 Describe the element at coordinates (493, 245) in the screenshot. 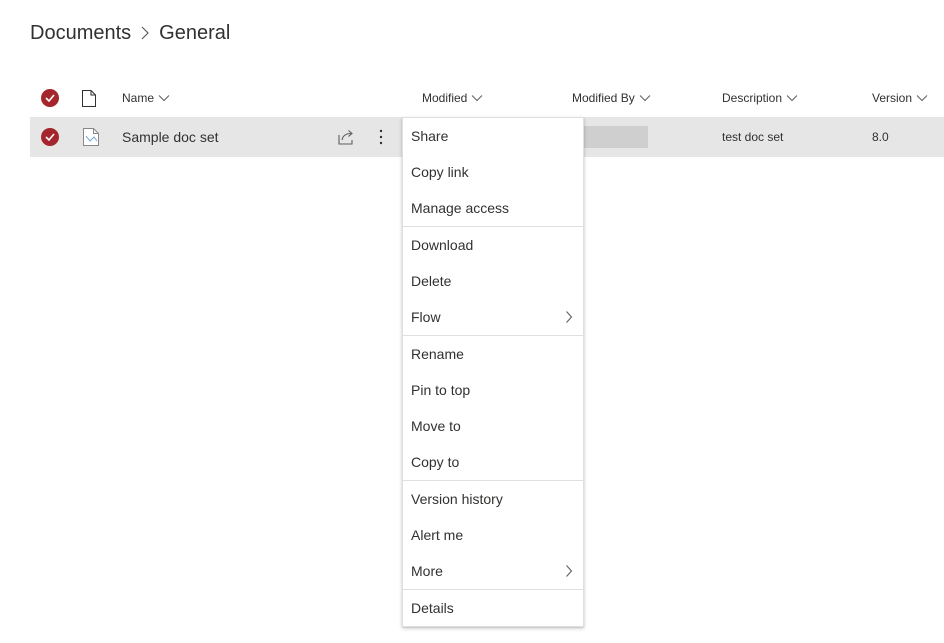

I see `menu-item-download: Download` at that location.